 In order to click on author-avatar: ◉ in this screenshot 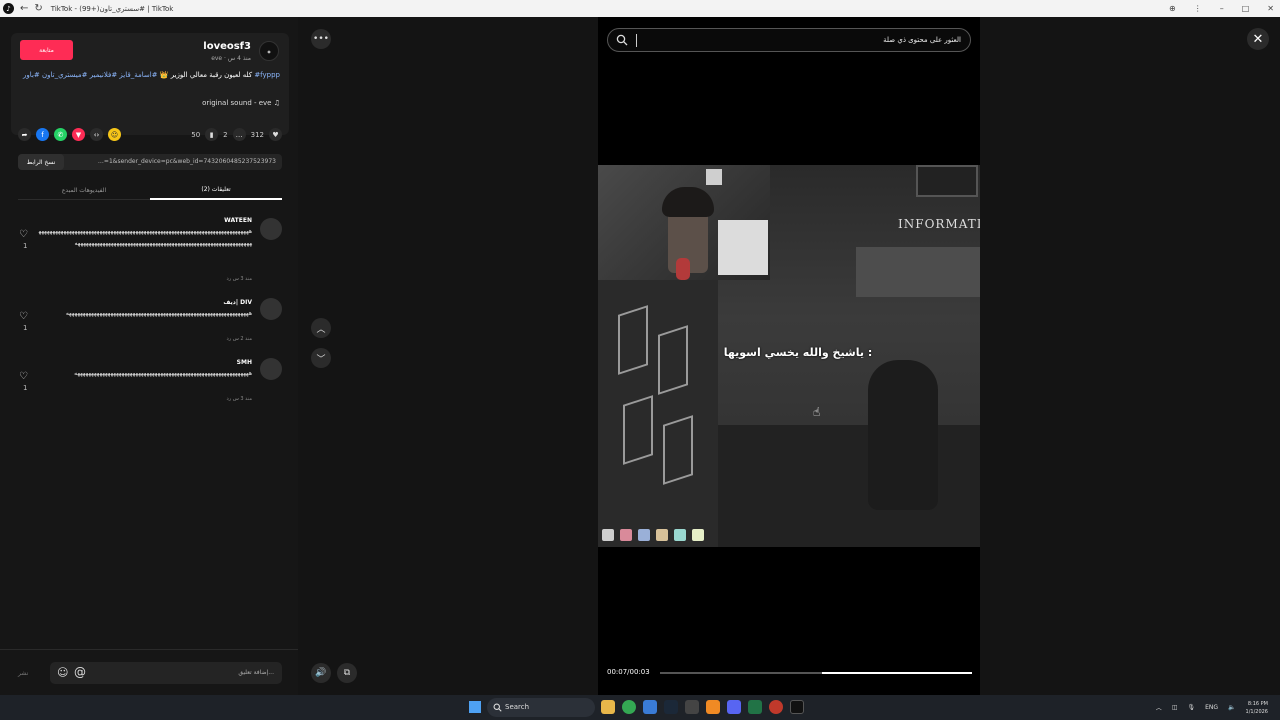, I will do `click(269, 51)`.